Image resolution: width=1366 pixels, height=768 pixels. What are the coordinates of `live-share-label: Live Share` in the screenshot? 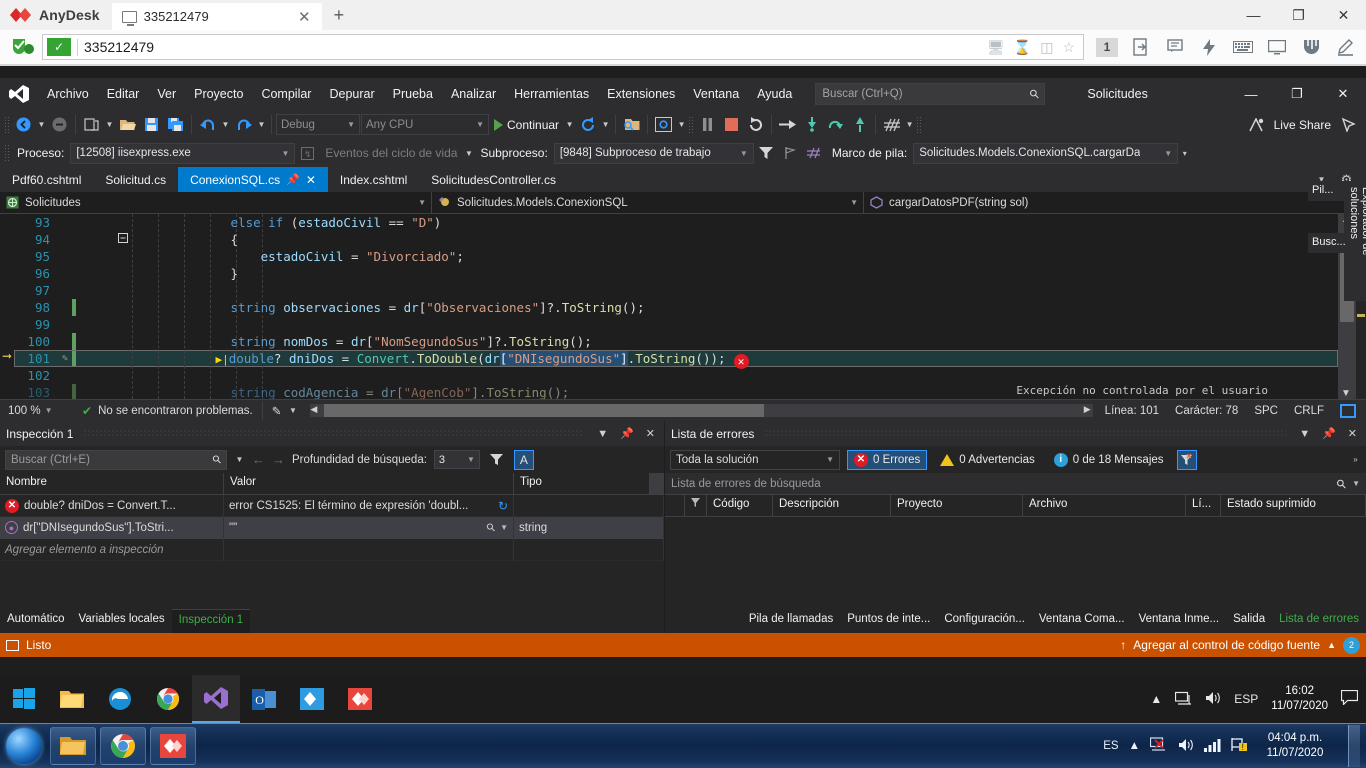 It's located at (1302, 125).